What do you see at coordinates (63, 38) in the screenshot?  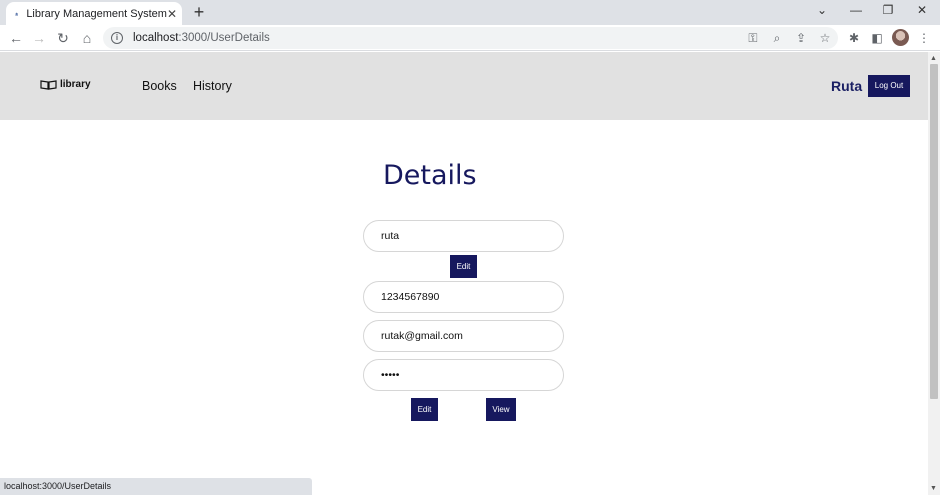 I see `reload-icon: ↻` at bounding box center [63, 38].